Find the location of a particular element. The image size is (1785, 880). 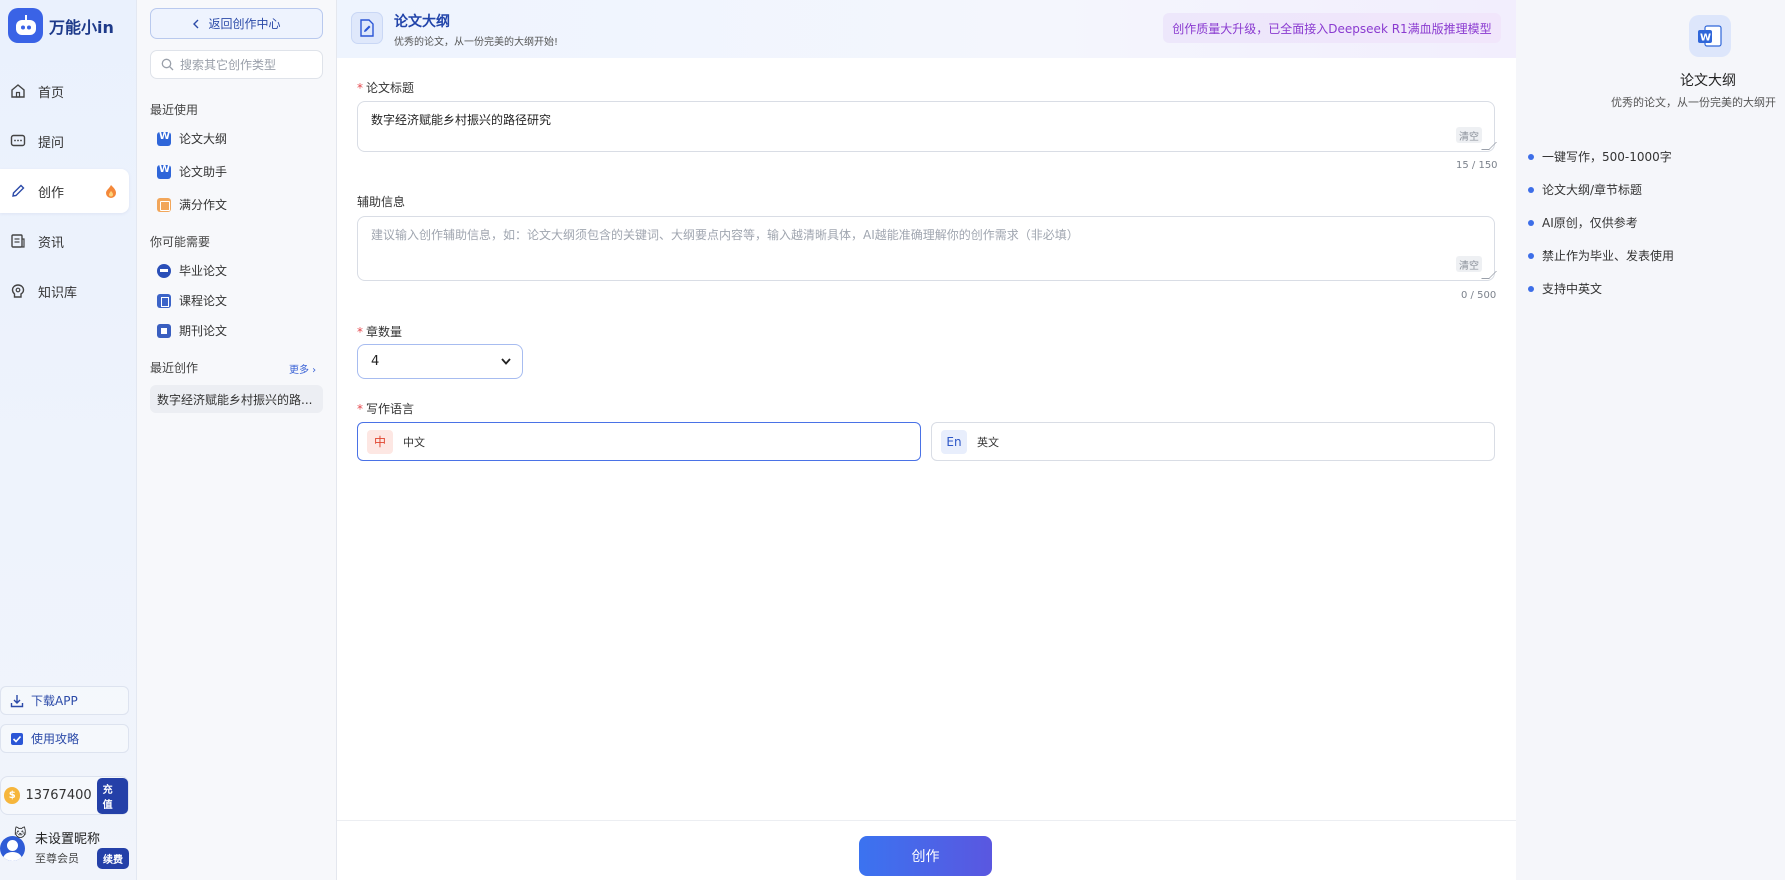

language-option-label: 英文 is located at coordinates (988, 442).